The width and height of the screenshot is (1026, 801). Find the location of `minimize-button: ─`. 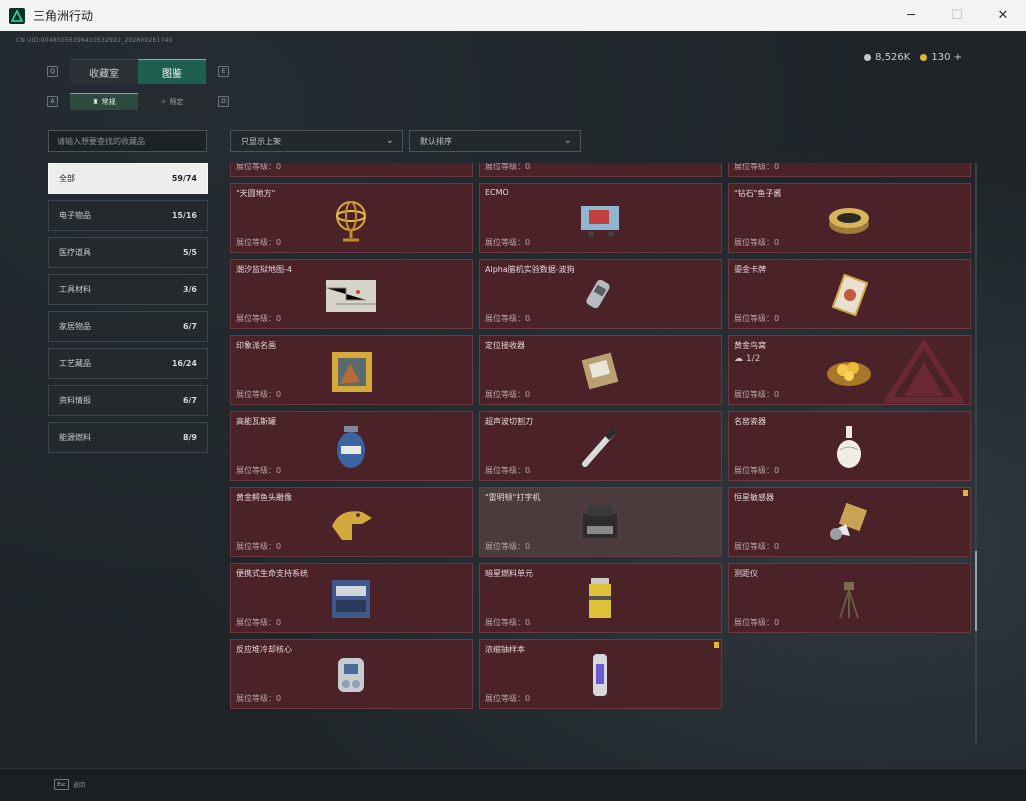

minimize-button: ─ is located at coordinates (911, 15).